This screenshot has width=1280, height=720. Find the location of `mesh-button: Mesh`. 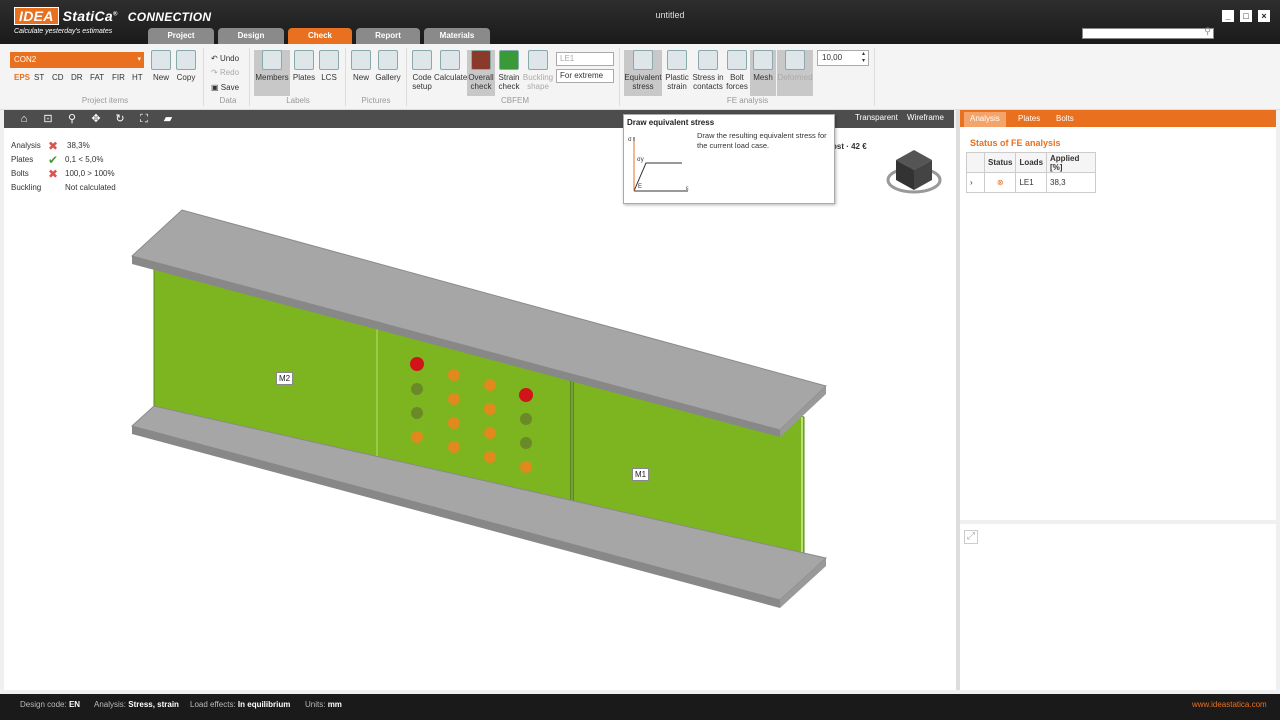

mesh-button: Mesh is located at coordinates (763, 73).